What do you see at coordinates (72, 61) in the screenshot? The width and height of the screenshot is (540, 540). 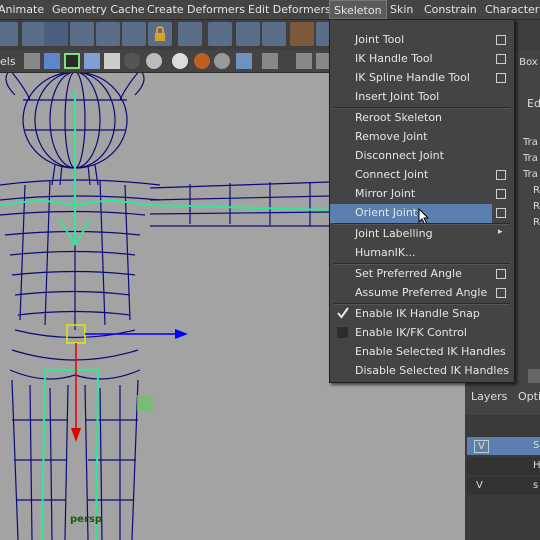 I see `wireframe-on-shaded-icon` at bounding box center [72, 61].